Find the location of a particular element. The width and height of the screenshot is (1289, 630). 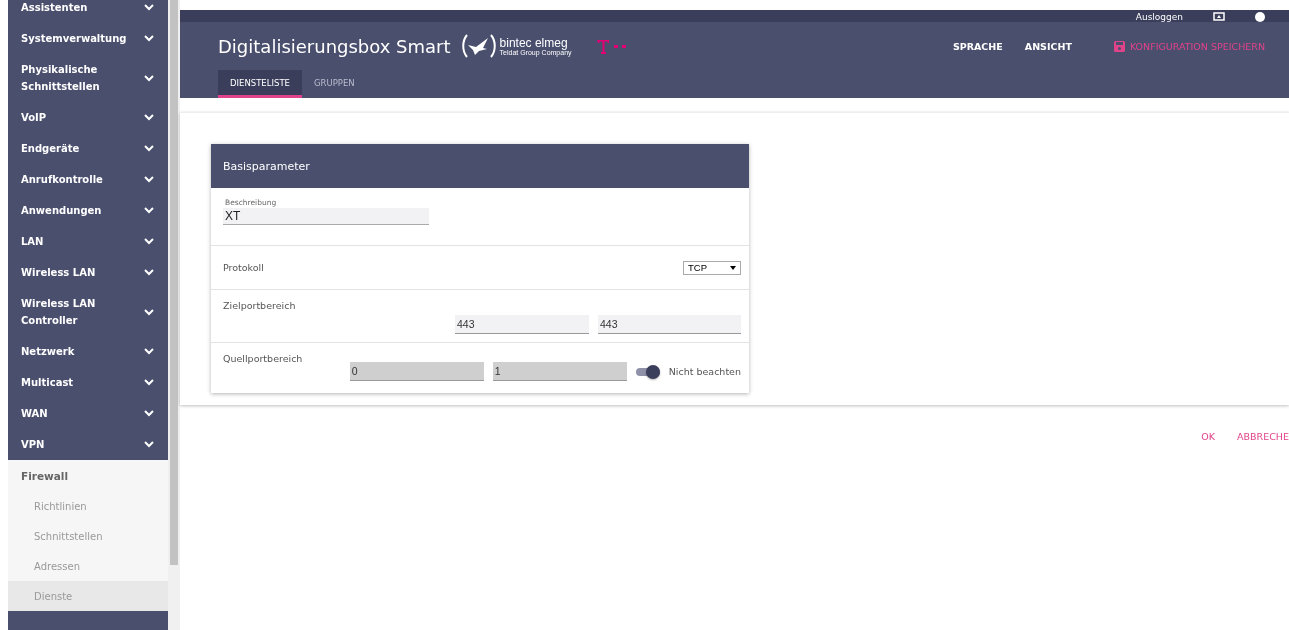

sidebar-item: Wireless LAN is located at coordinates (88, 272).